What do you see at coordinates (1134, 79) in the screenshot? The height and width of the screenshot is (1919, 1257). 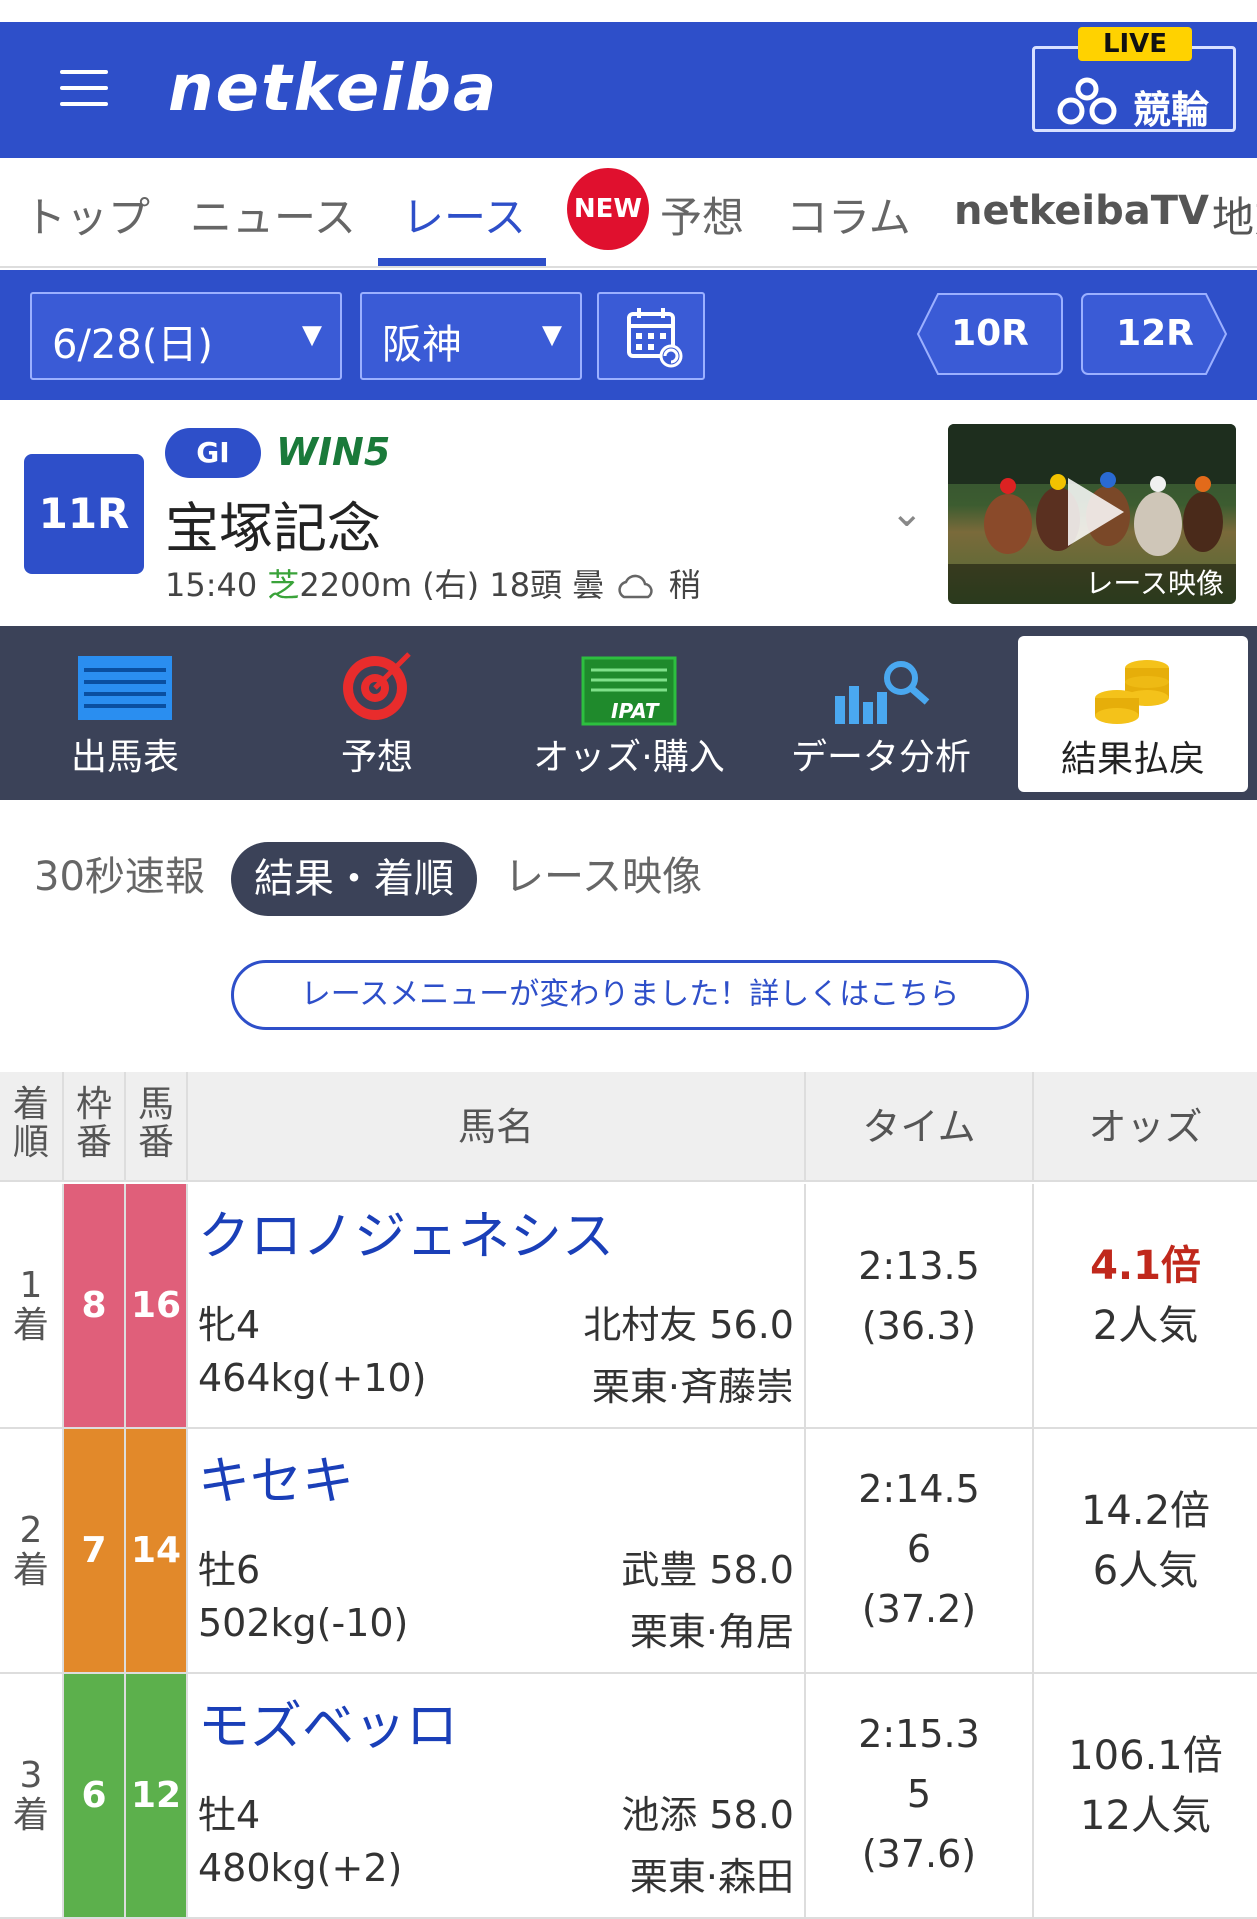 I see `keirin-live-button: LIVE 競輪` at bounding box center [1134, 79].